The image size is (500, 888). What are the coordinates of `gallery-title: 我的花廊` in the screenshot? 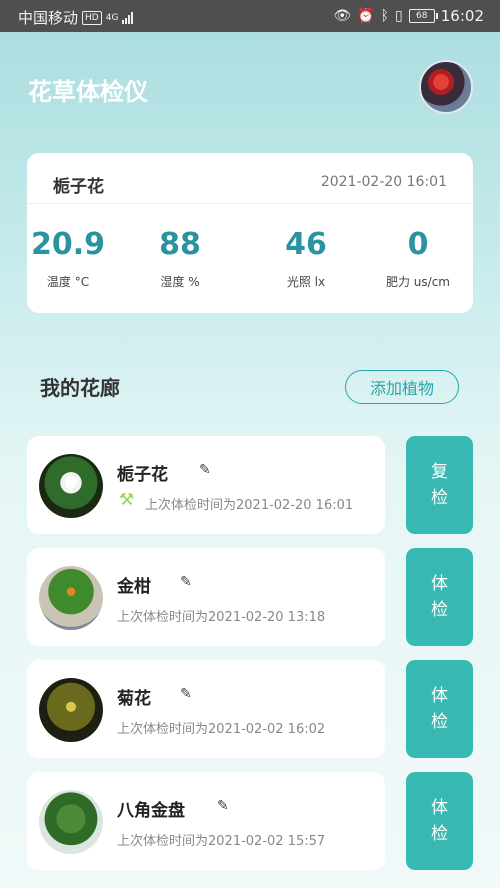 It's located at (80, 386).